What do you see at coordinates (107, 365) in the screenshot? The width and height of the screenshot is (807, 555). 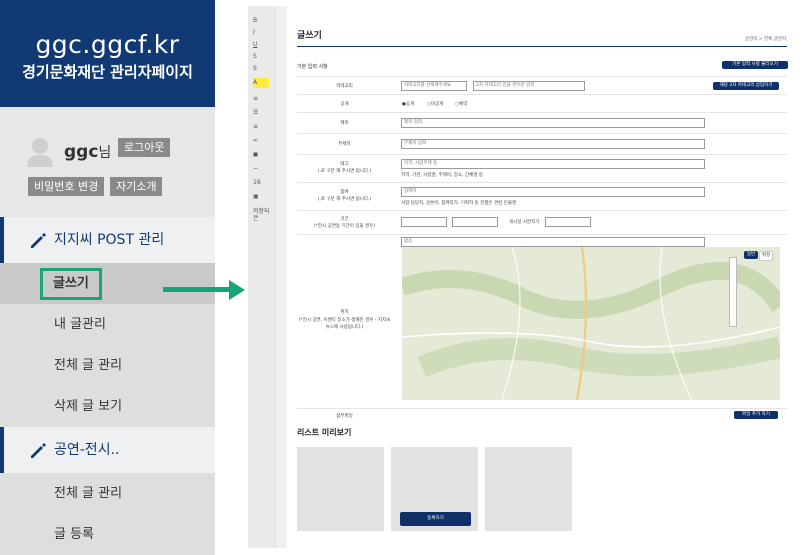 I see `nav-item-all-posts: 전체 글 관리` at bounding box center [107, 365].